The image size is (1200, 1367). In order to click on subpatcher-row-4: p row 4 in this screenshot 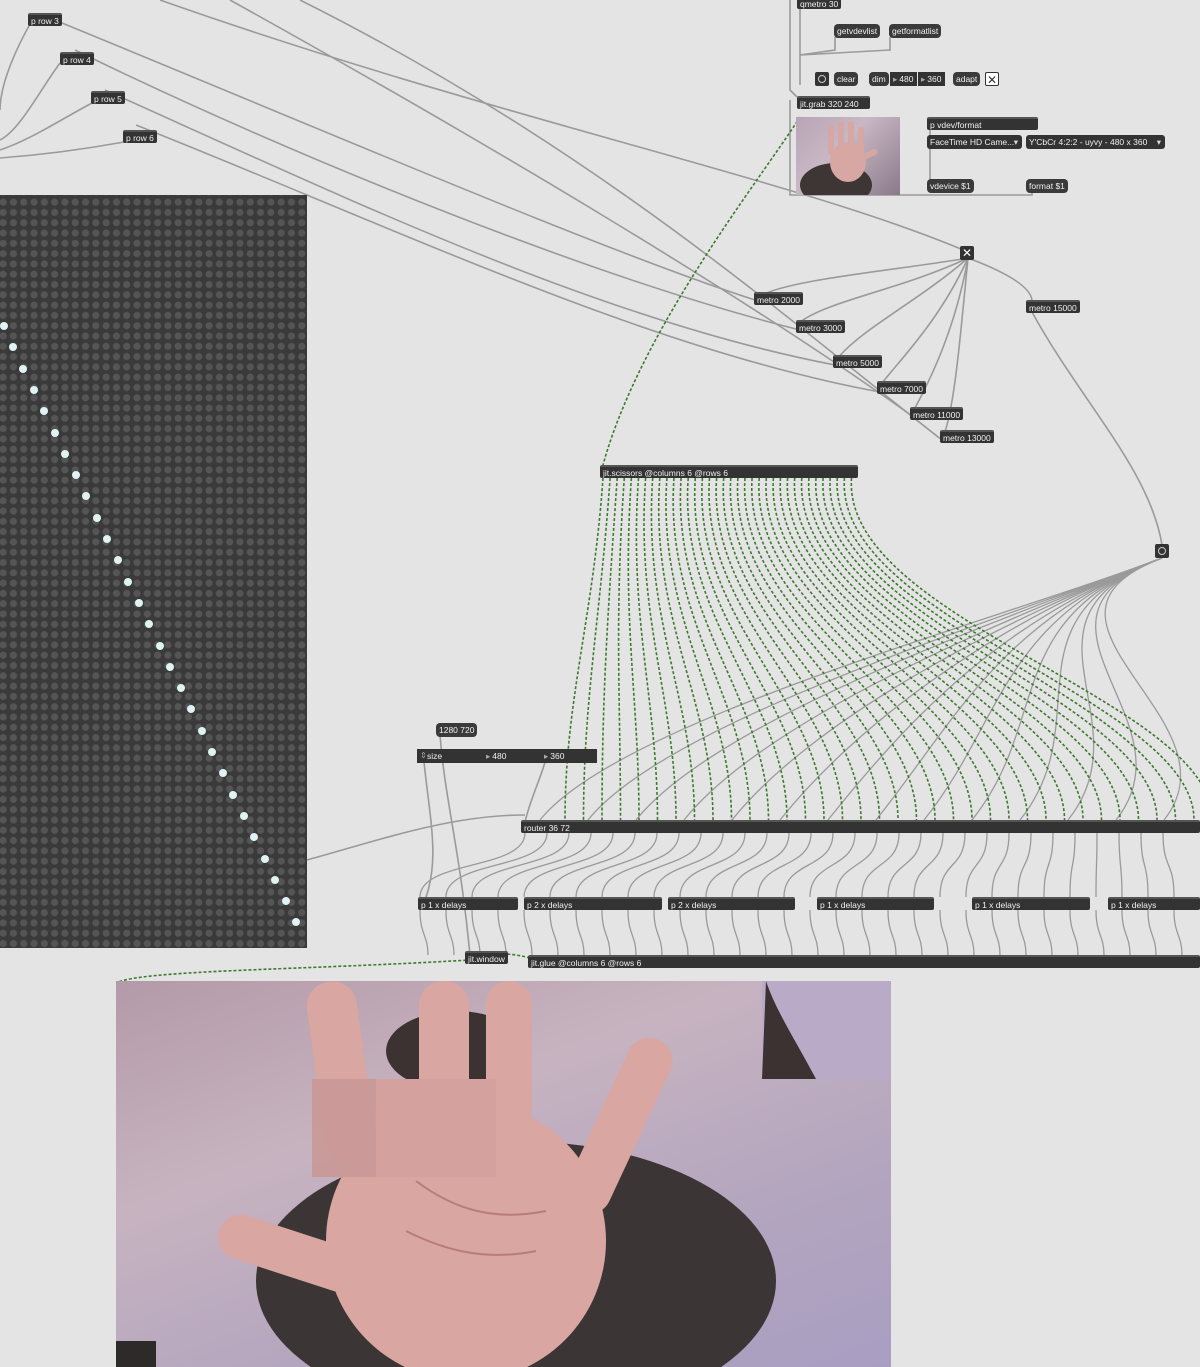, I will do `click(77, 58)`.